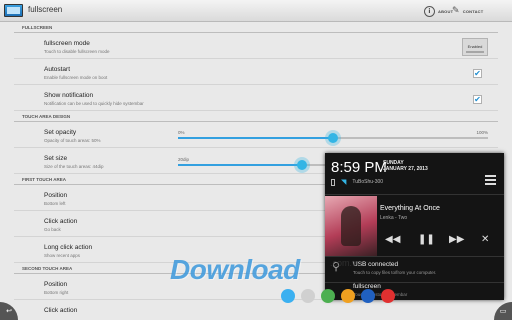 Image resolution: width=512 pixels, height=320 pixels. I want to click on setting-summary: Bottom left, so click(55, 203).